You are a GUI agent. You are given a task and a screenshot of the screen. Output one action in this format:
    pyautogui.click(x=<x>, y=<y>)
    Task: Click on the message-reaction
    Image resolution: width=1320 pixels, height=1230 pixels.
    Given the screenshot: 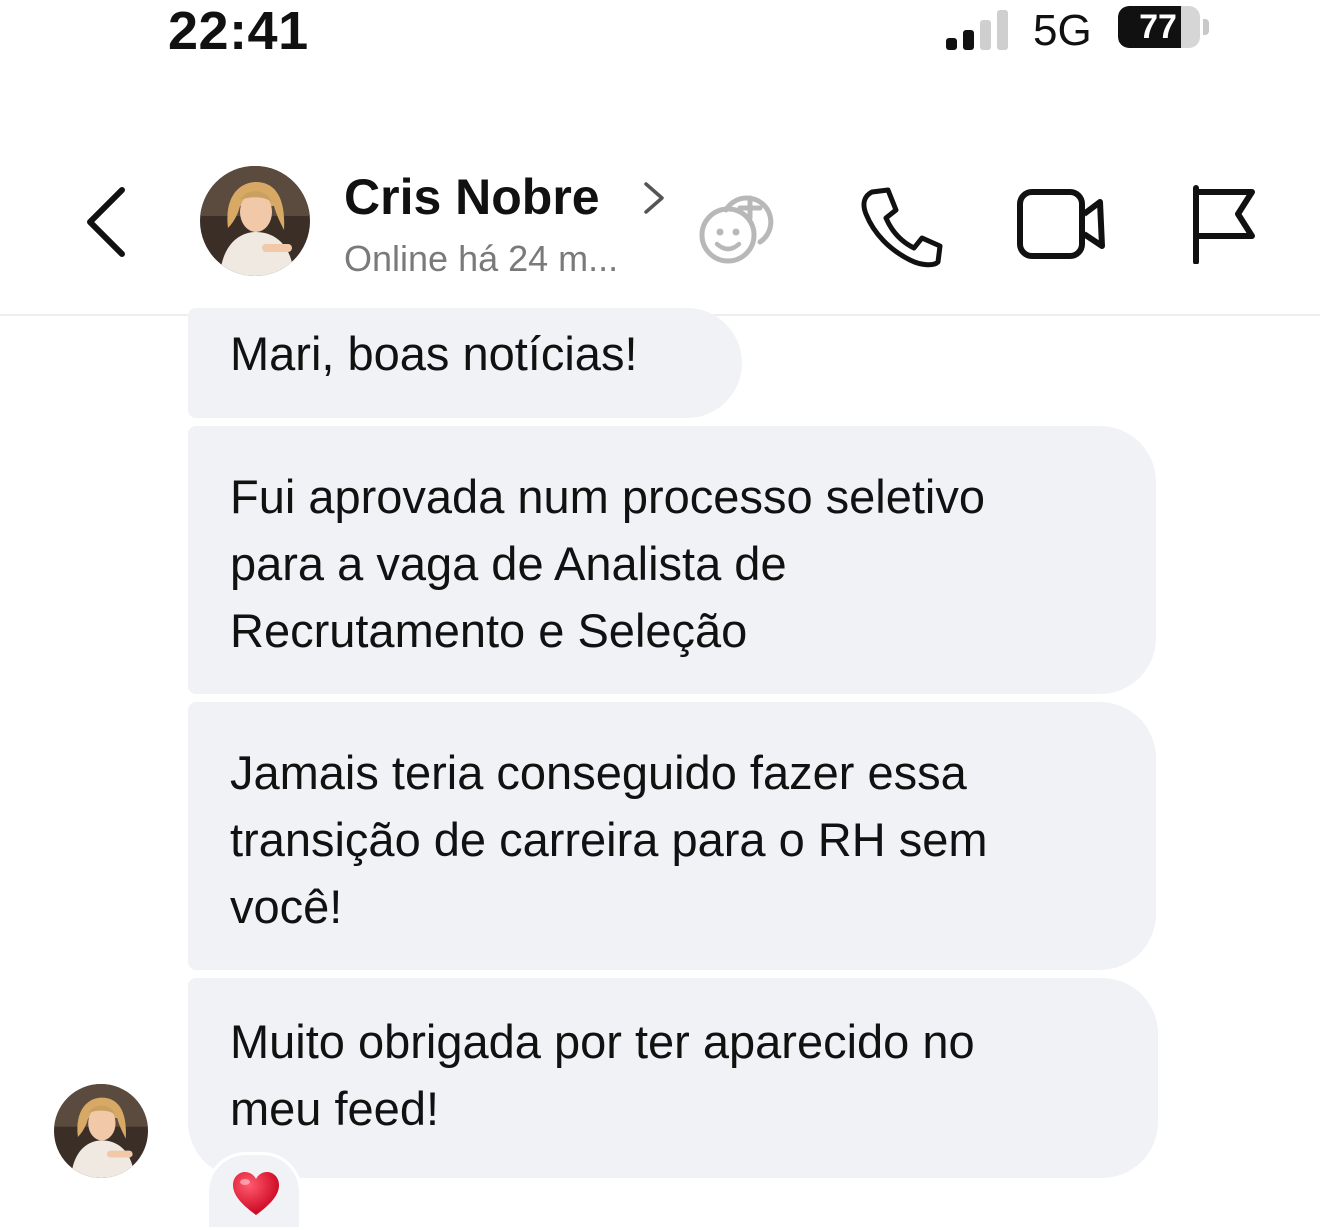 What is the action you would take?
    pyautogui.click(x=254, y=1191)
    